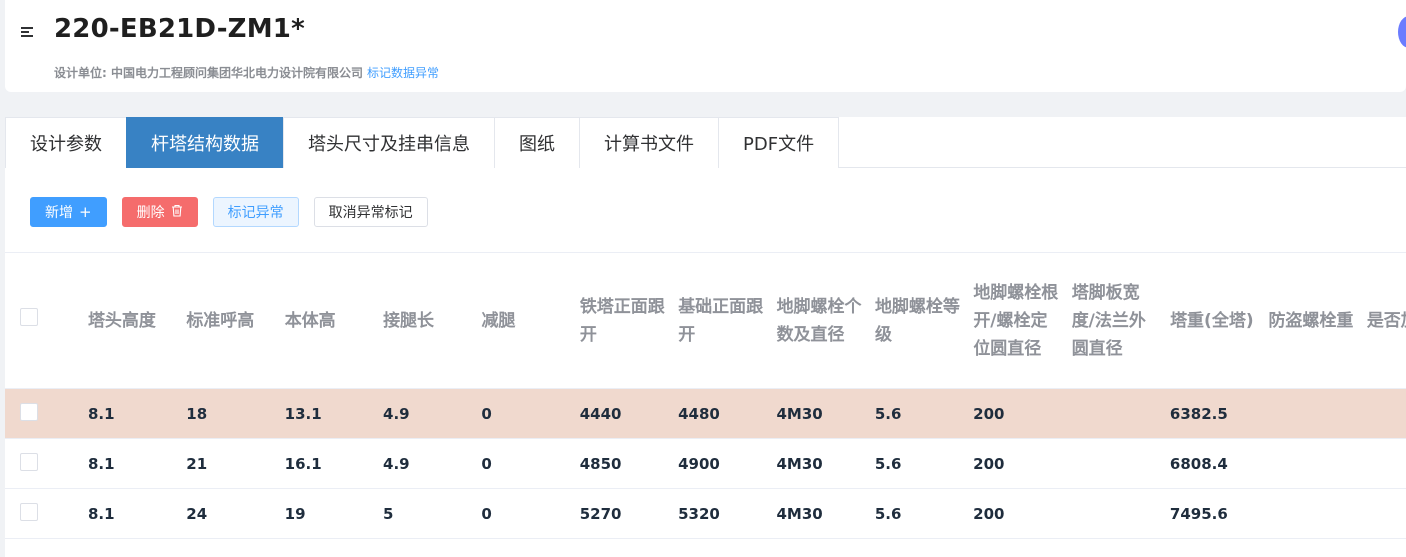  I want to click on toolbar: 新增 + 删除 标记异常 取消异常标记, so click(229, 212).